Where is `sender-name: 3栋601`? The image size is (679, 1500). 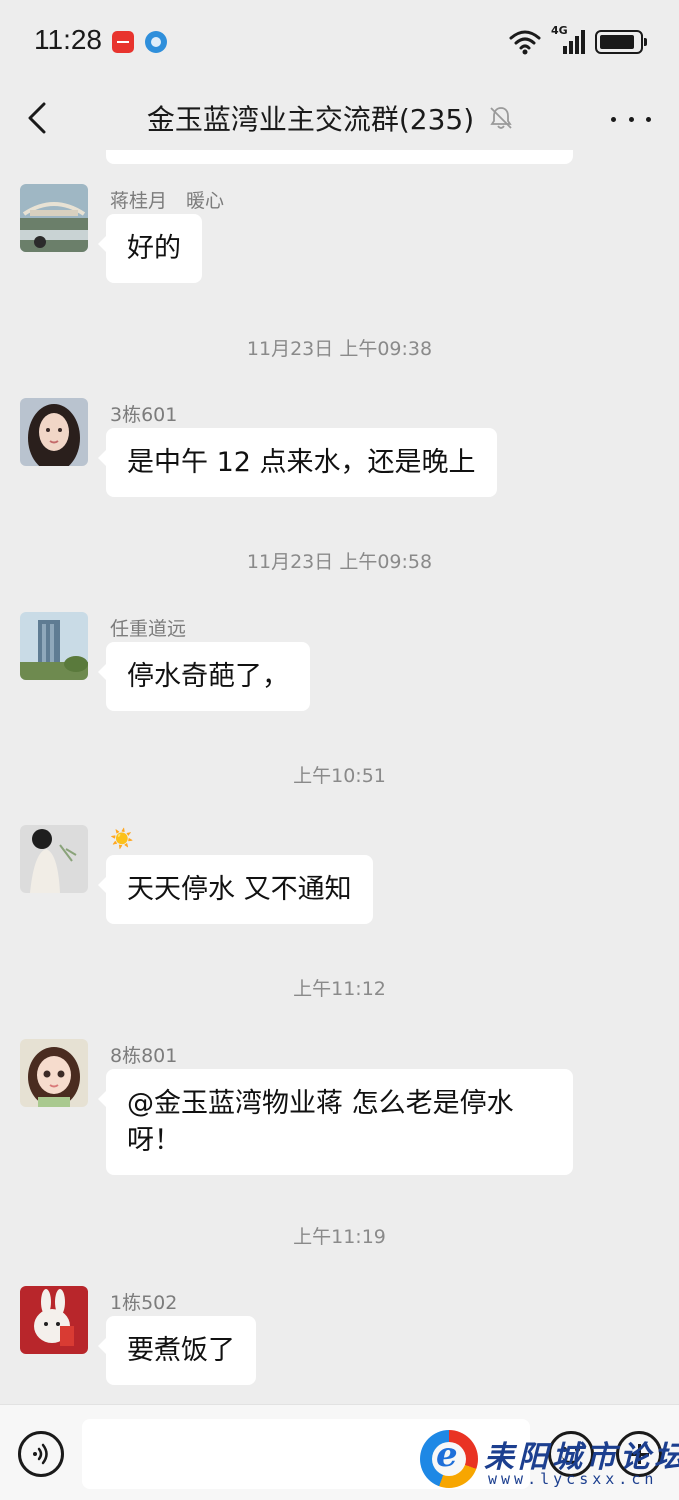
sender-name: 3栋601 is located at coordinates (144, 415).